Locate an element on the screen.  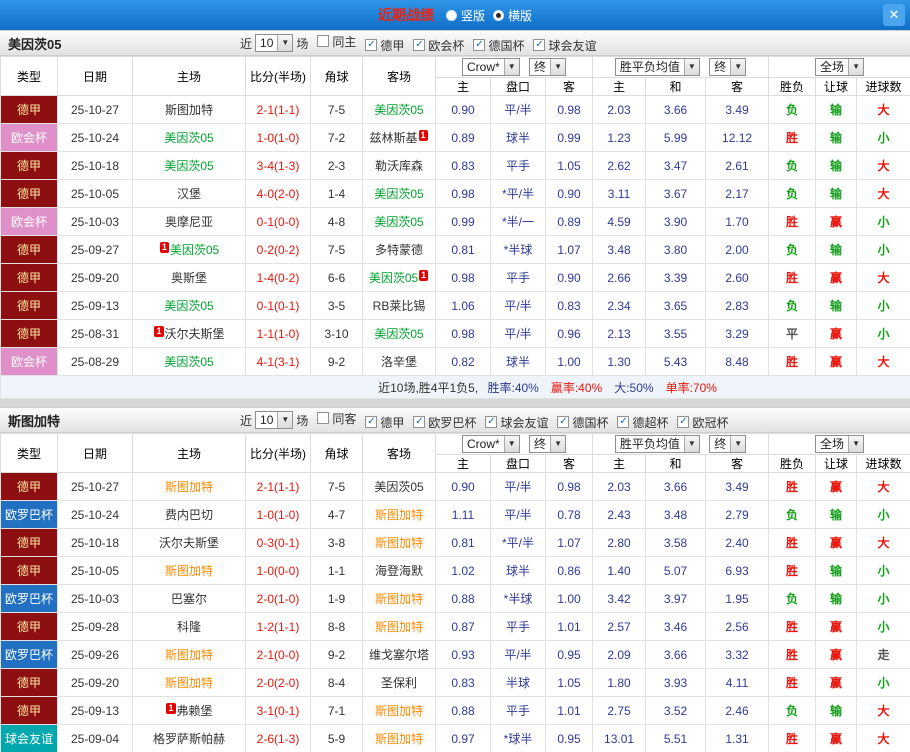
filter-checkbox-德超杯: ✓ 德超杯 is located at coordinates (642, 422).